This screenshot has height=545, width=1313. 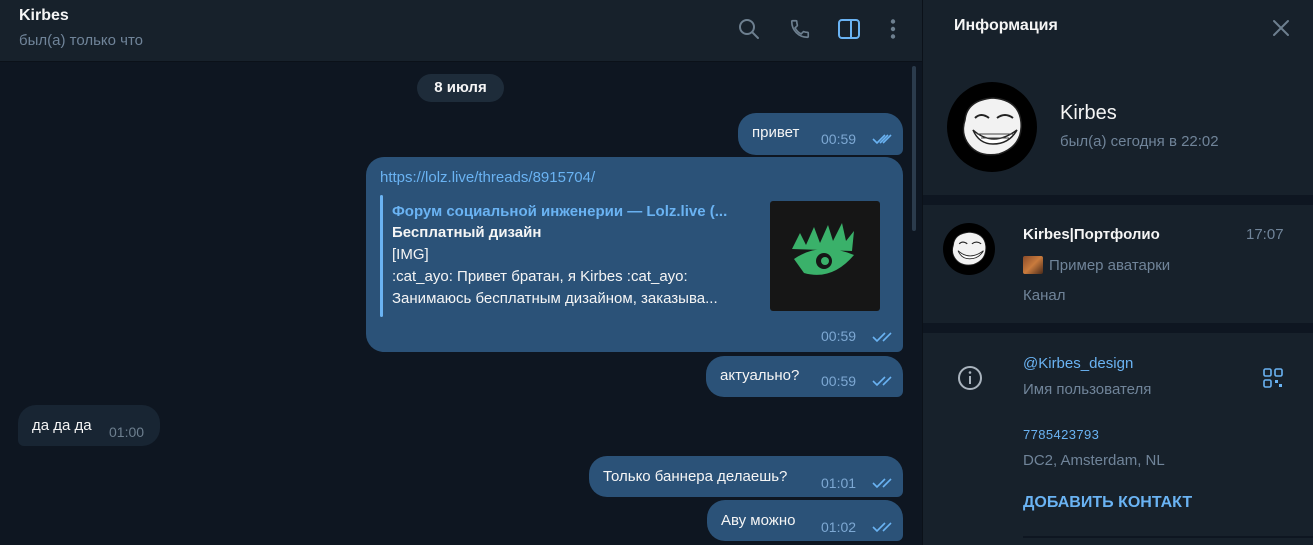 I want to click on message-bubble-outgoing: привет 00:59, so click(x=820, y=134).